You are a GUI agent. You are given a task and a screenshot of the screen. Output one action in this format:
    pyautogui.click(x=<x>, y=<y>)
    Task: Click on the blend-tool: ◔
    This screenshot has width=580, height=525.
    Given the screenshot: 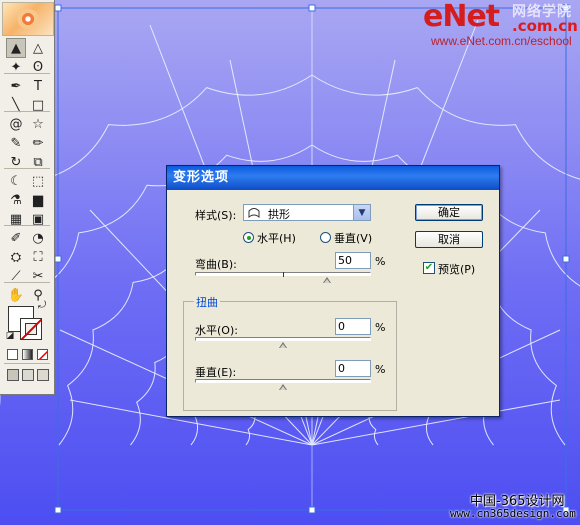 What is the action you would take?
    pyautogui.click(x=38, y=238)
    